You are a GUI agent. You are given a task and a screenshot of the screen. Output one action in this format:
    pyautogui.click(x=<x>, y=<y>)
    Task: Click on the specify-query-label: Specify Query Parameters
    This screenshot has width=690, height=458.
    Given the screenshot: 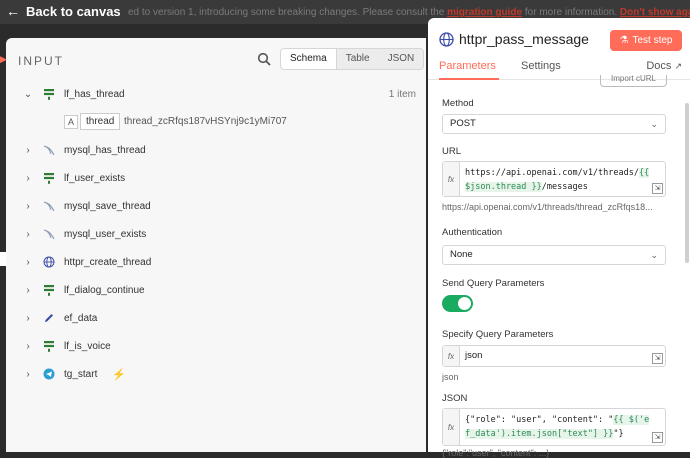 What is the action you would take?
    pyautogui.click(x=498, y=334)
    